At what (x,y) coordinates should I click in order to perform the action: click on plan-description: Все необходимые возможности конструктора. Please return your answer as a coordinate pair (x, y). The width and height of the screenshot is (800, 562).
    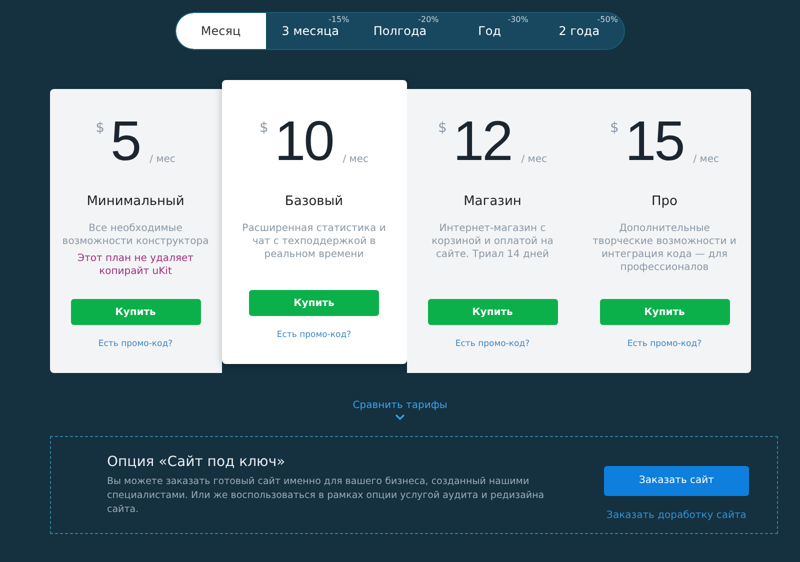
    Looking at the image, I should click on (135, 235).